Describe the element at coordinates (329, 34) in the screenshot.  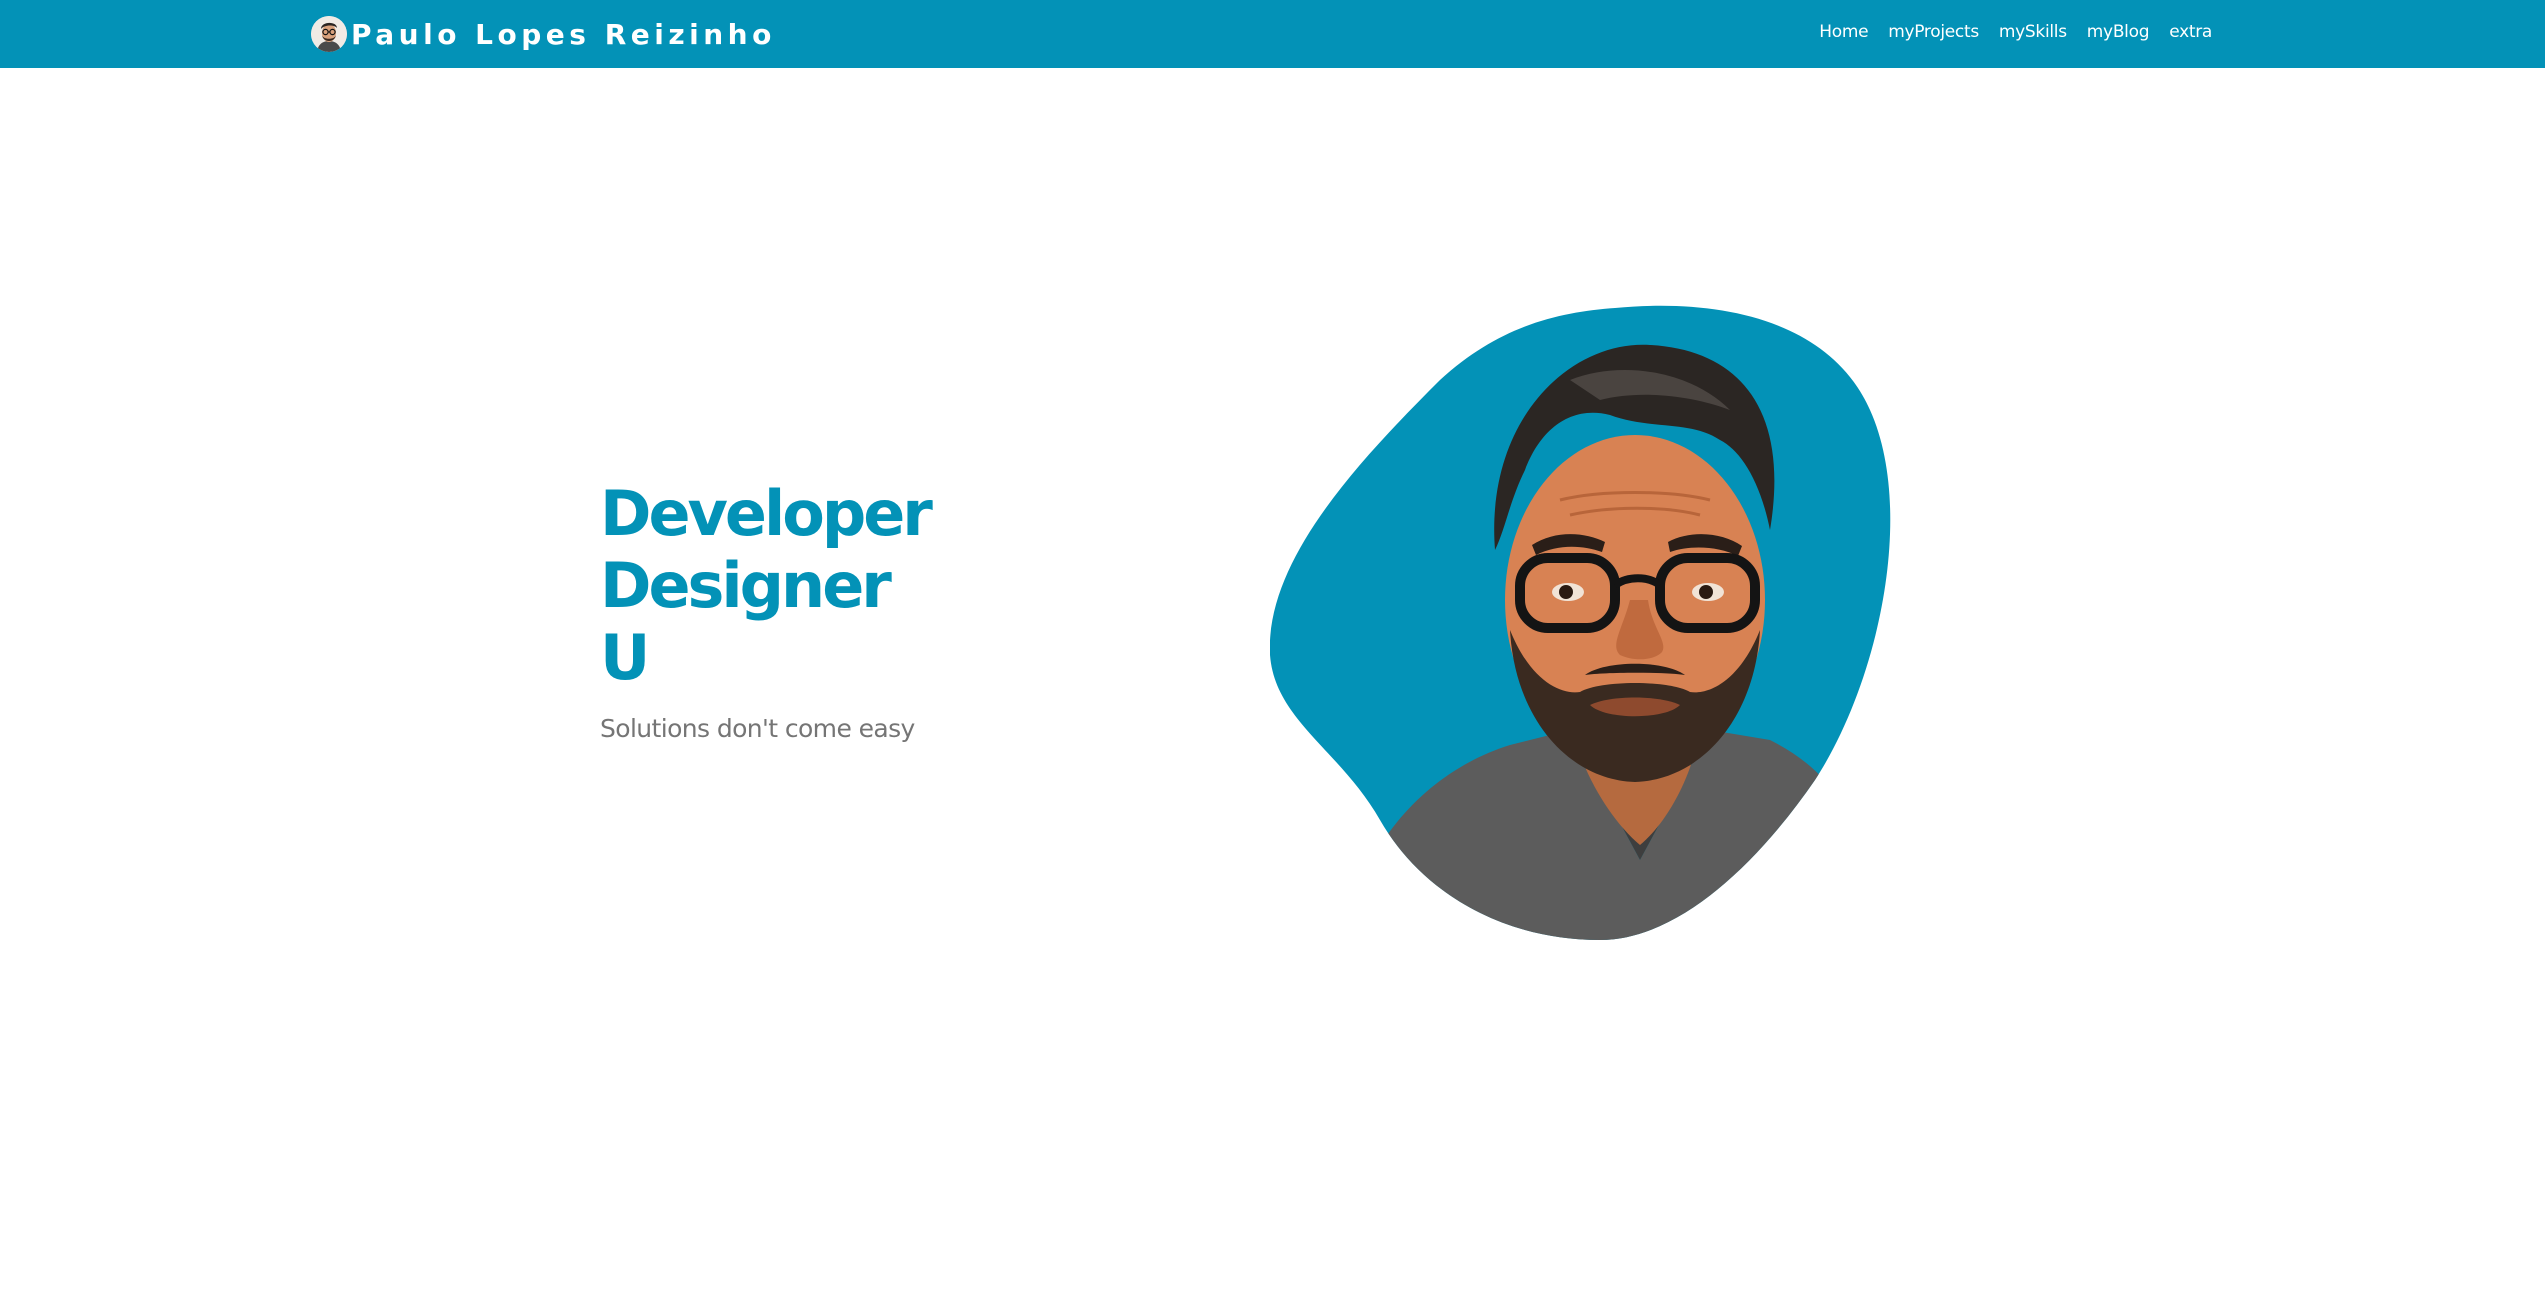
I see `avatar` at that location.